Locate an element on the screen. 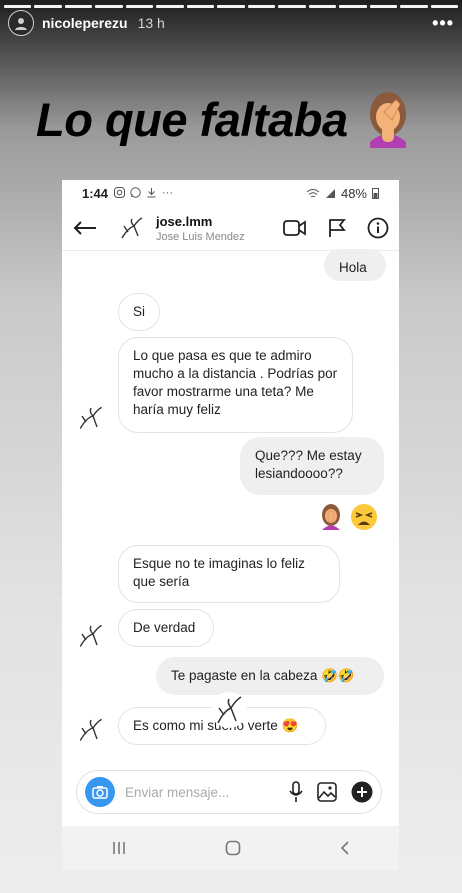 This screenshot has width=462, height=893. battery-icon is located at coordinates (375, 193).